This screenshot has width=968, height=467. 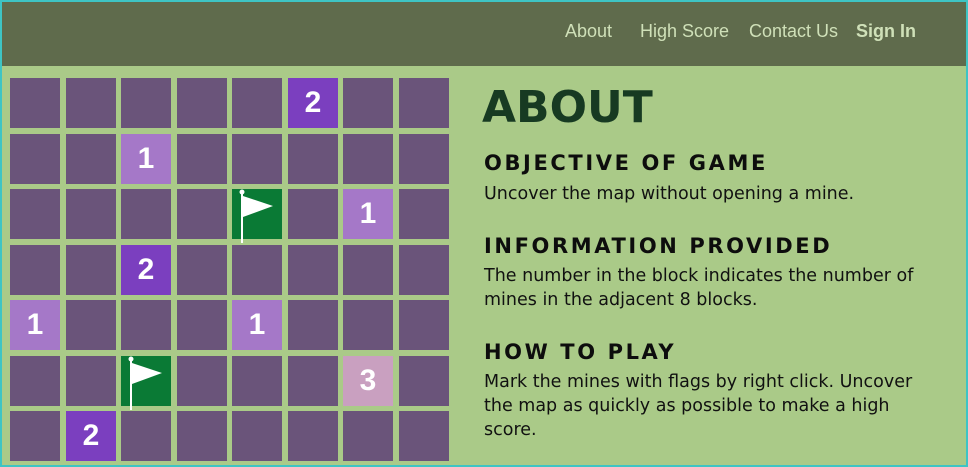 I want to click on nav-contact-link: Contact Us, so click(x=793, y=31).